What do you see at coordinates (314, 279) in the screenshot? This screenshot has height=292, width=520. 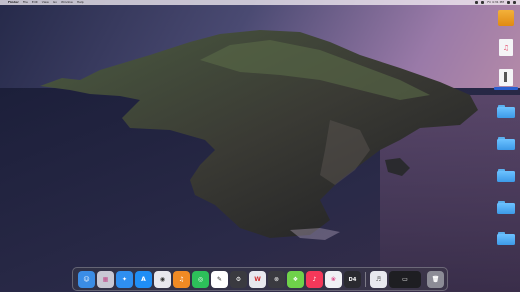 I see `itunes-icon: ♪` at bounding box center [314, 279].